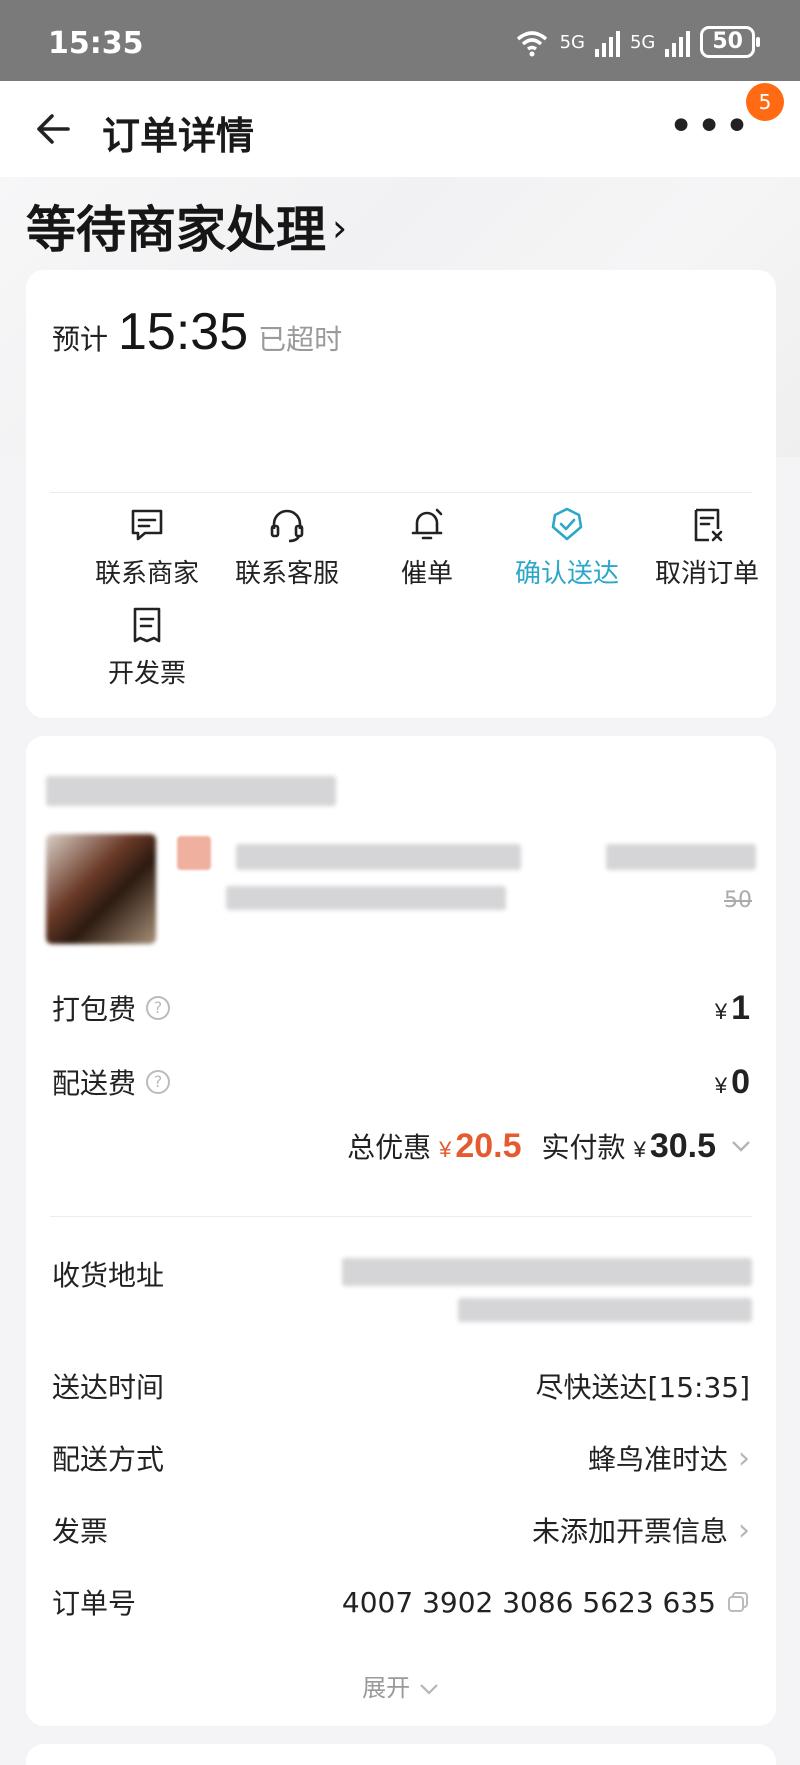  What do you see at coordinates (108, 1275) in the screenshot?
I see `address-label: 收货地址` at bounding box center [108, 1275].